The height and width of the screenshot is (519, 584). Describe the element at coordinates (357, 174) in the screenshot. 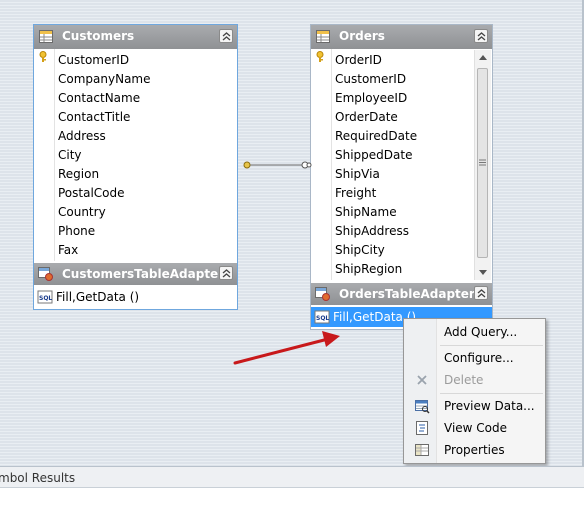

I see `field-name: ShipVia` at that location.